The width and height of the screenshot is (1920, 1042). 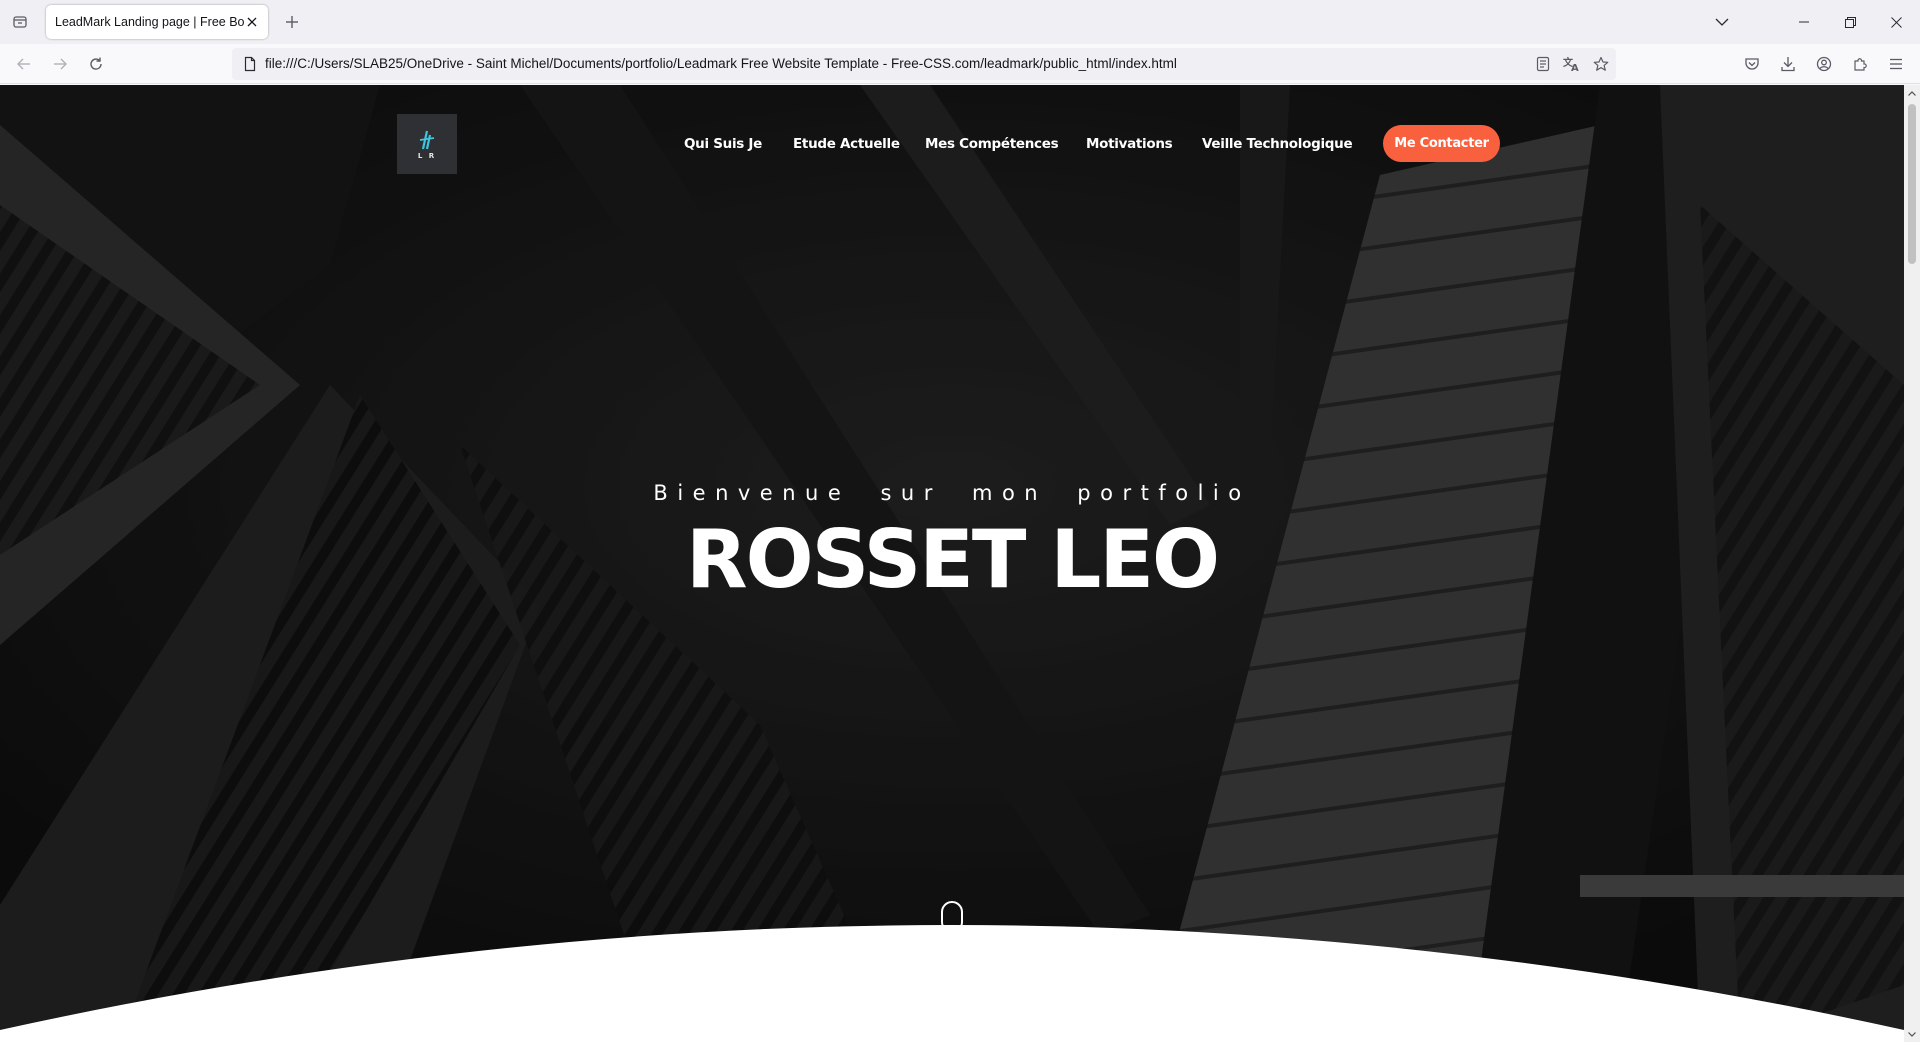 I want to click on page-scrollbar, so click(x=1912, y=563).